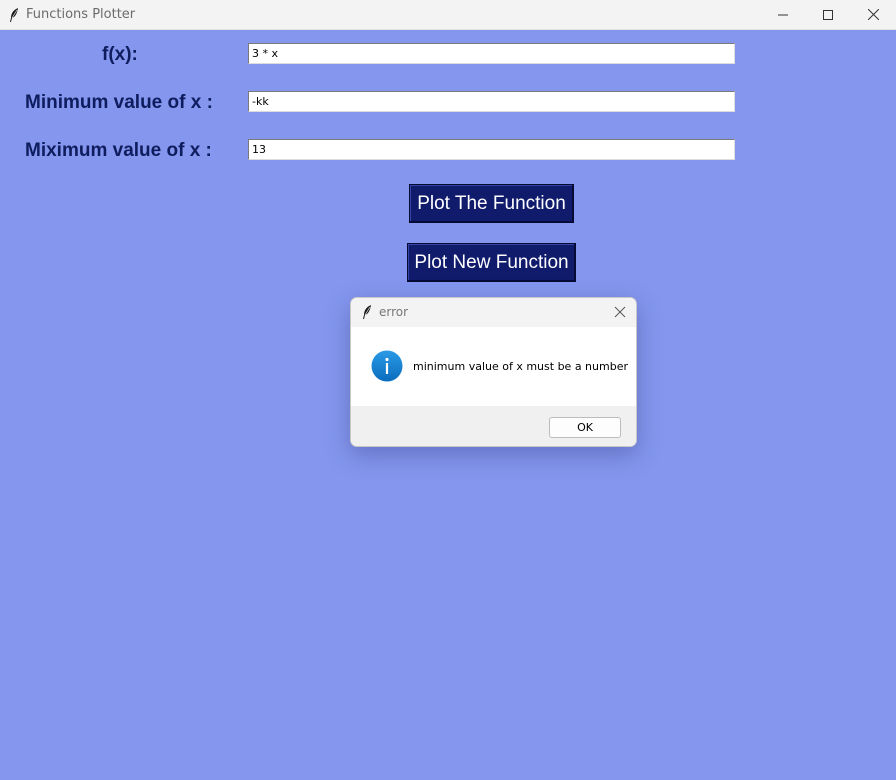 This screenshot has width=896, height=780. What do you see at coordinates (448, 15) in the screenshot?
I see `title-bar: Functions Plotter` at bounding box center [448, 15].